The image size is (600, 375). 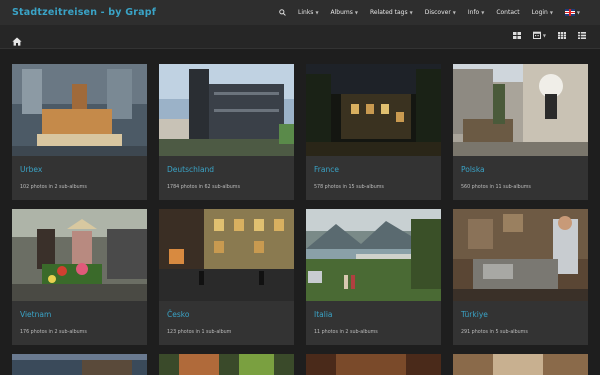 I want to click on album-card-deutschland: Deutschland 1784 photos in 62 sub-albums, so click(x=226, y=132).